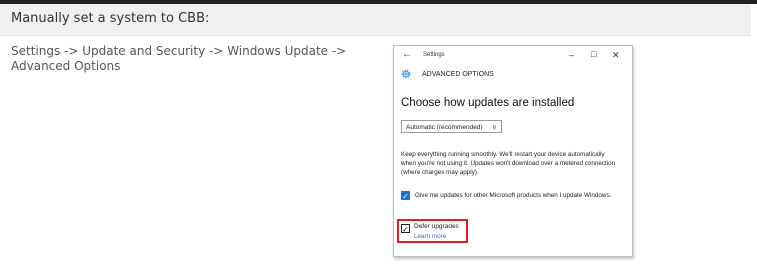  I want to click on close-button: ✕, so click(616, 55).